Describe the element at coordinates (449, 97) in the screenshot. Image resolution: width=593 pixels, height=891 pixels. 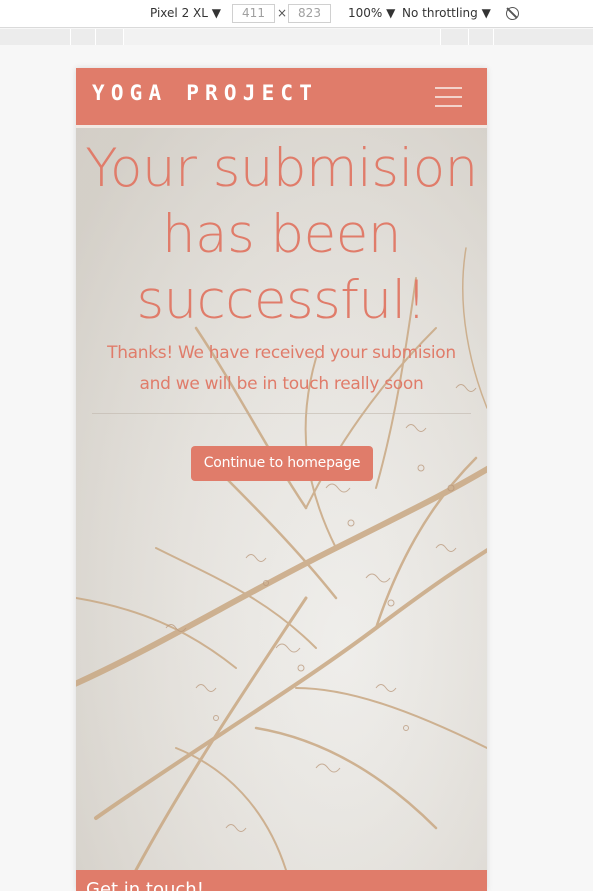
I see `hamburger-menu-icon` at that location.